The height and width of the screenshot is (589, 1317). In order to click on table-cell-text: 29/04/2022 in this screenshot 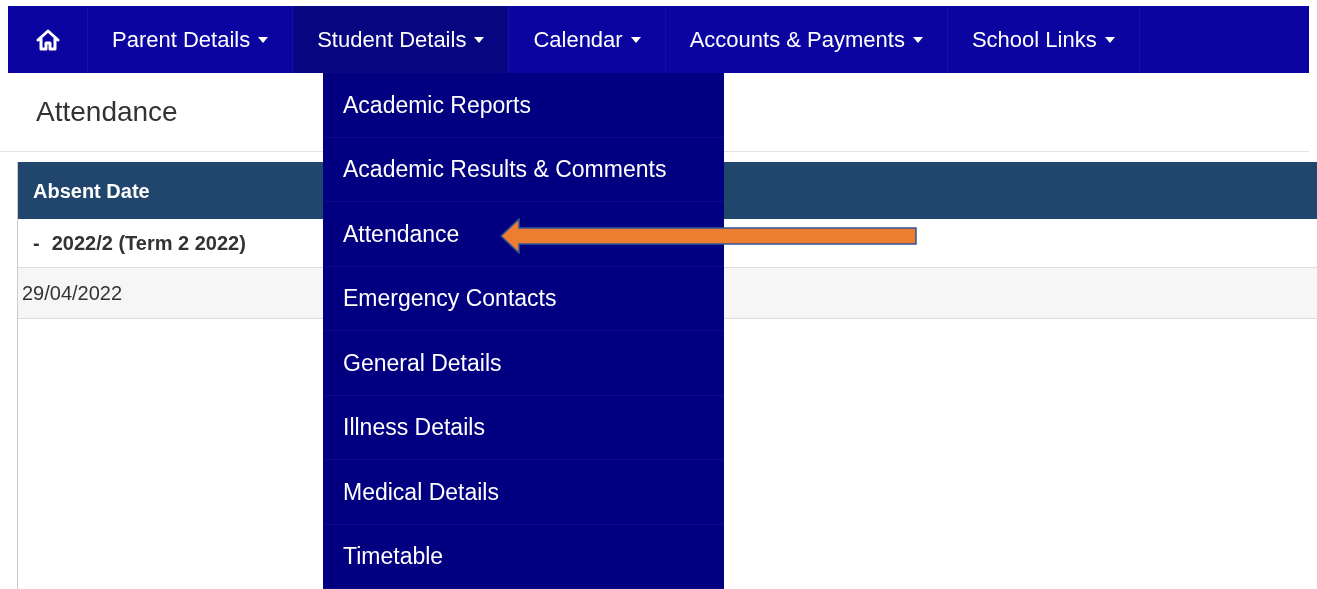, I will do `click(72, 293)`.